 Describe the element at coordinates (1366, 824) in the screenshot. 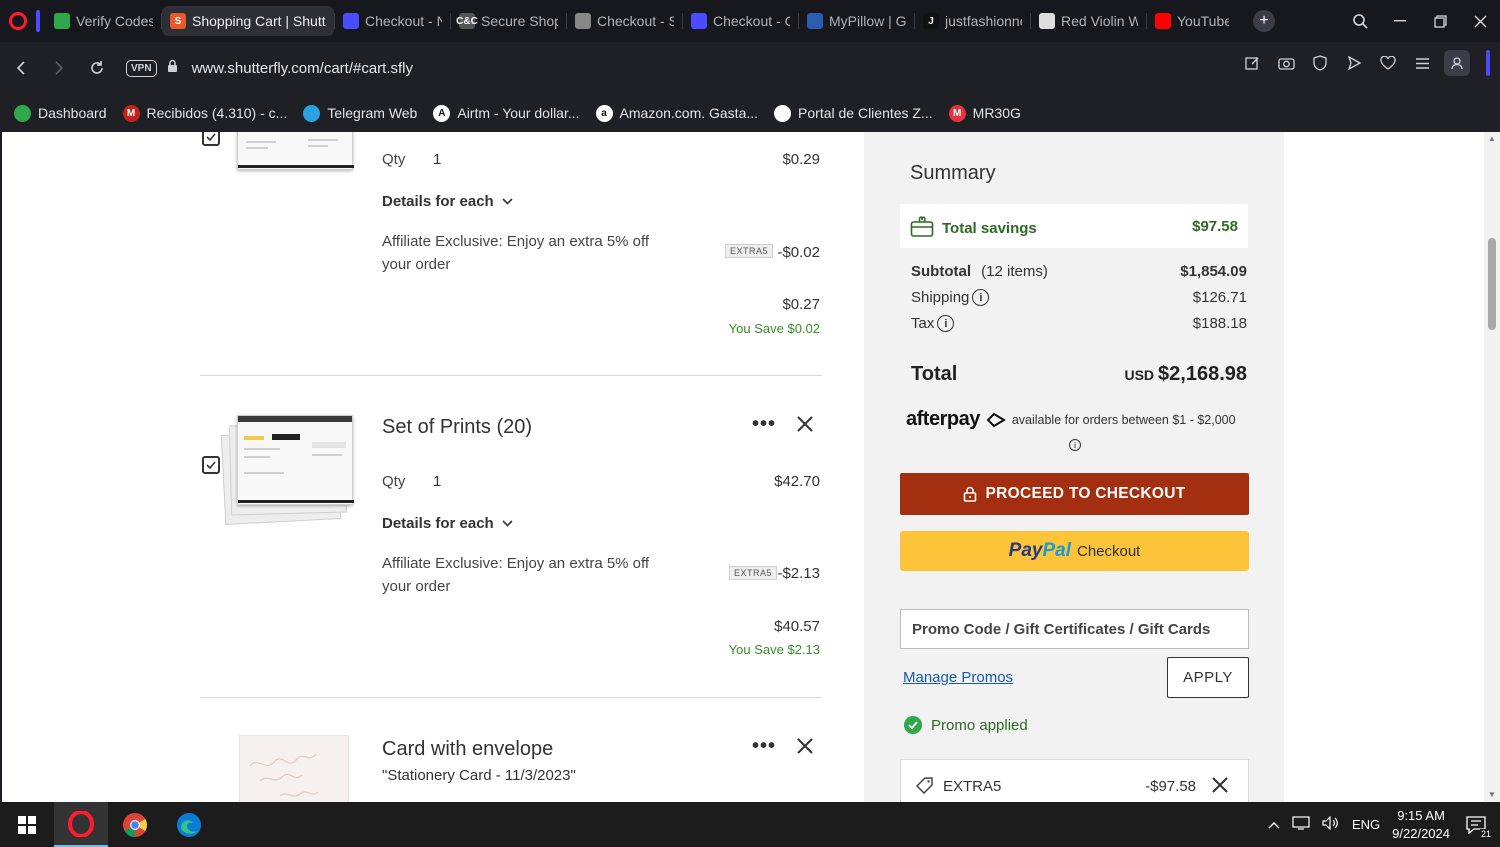

I see `language-indicator: ENG` at that location.